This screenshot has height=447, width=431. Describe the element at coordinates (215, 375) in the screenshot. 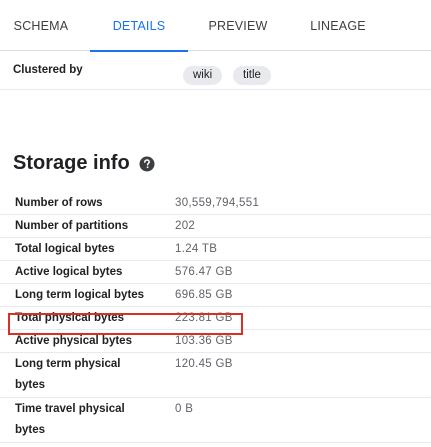

I see `table-row: Long term physical bytes 120.45 GB` at that location.